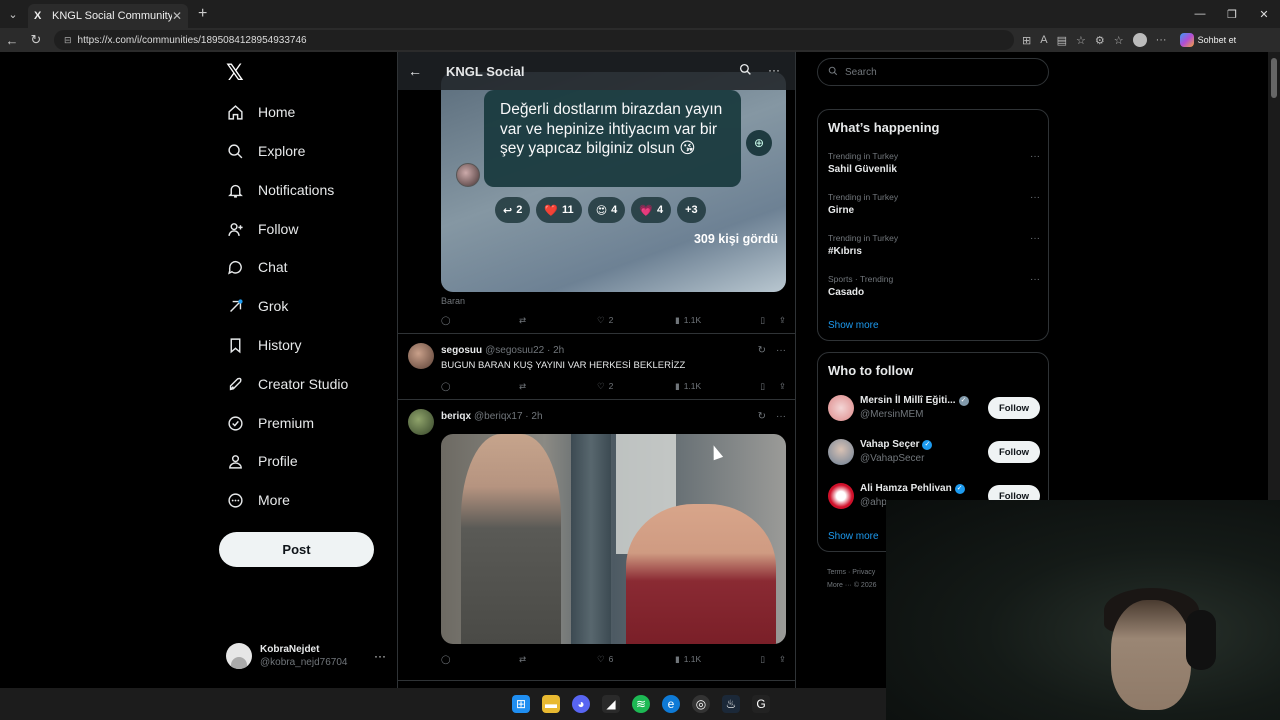  I want to click on extensions-icon: ⚙, so click(1100, 40).